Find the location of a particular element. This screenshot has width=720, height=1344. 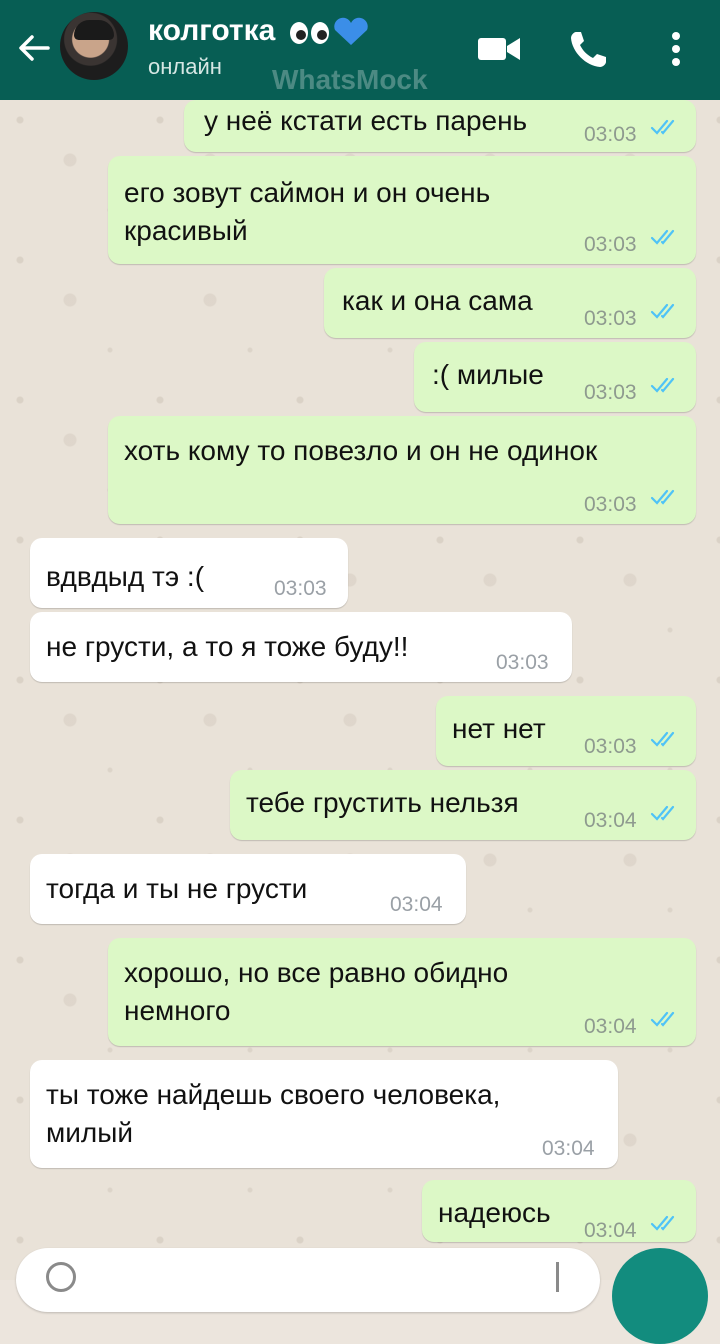

mic-button is located at coordinates (660, 1296).